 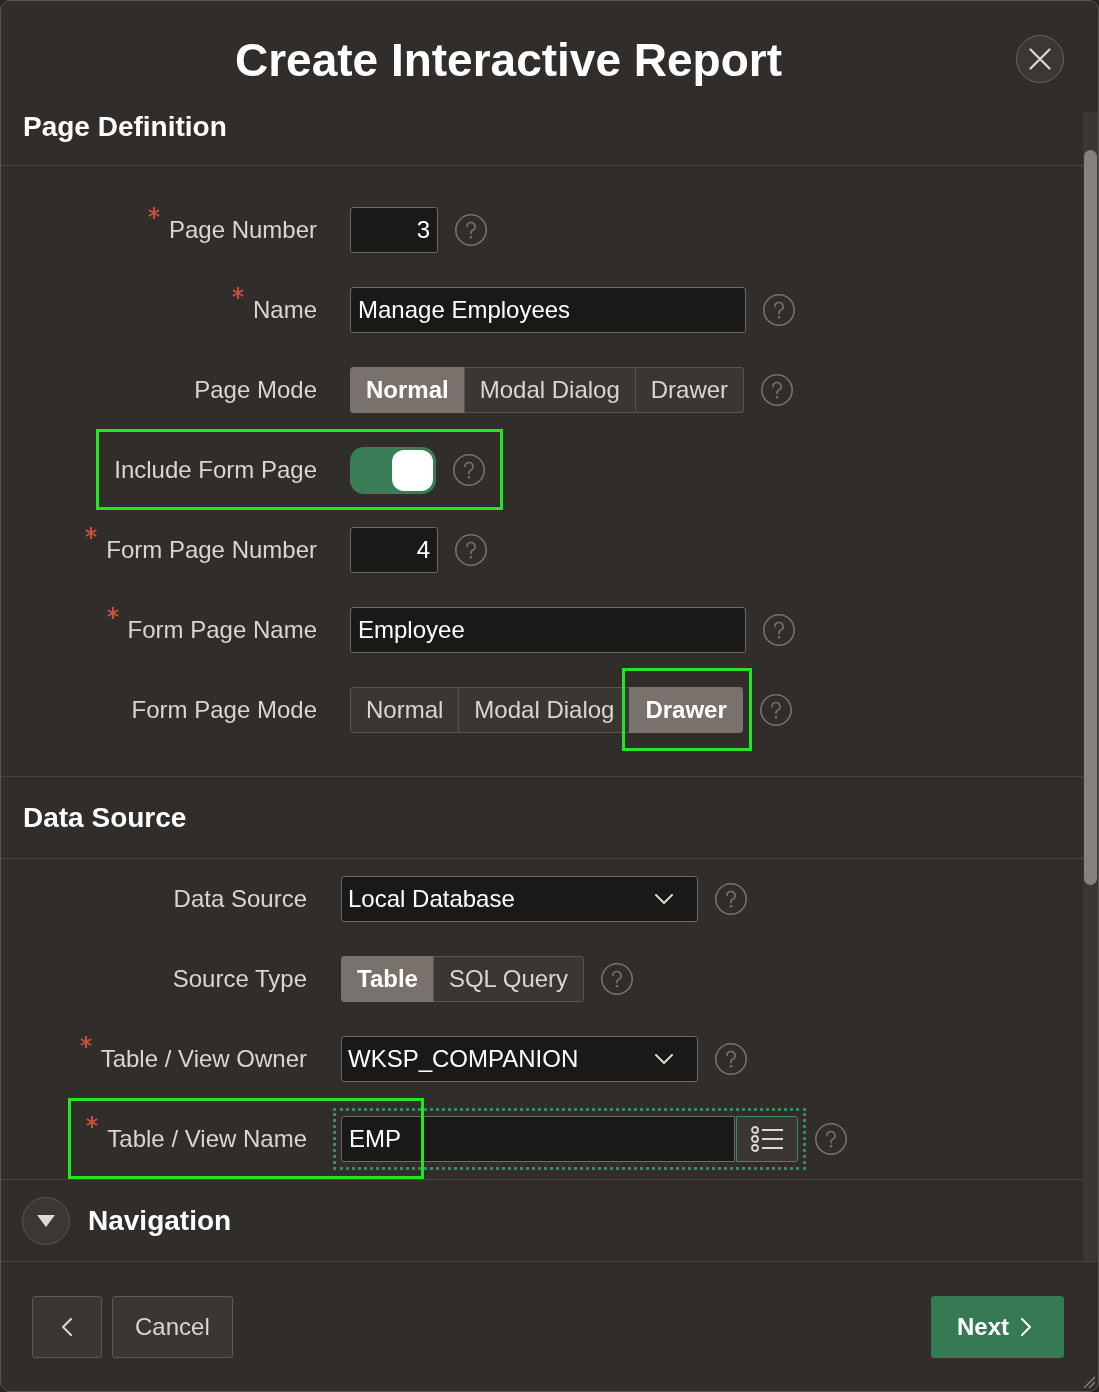 What do you see at coordinates (394, 550) in the screenshot?
I see `number-input: 4` at bounding box center [394, 550].